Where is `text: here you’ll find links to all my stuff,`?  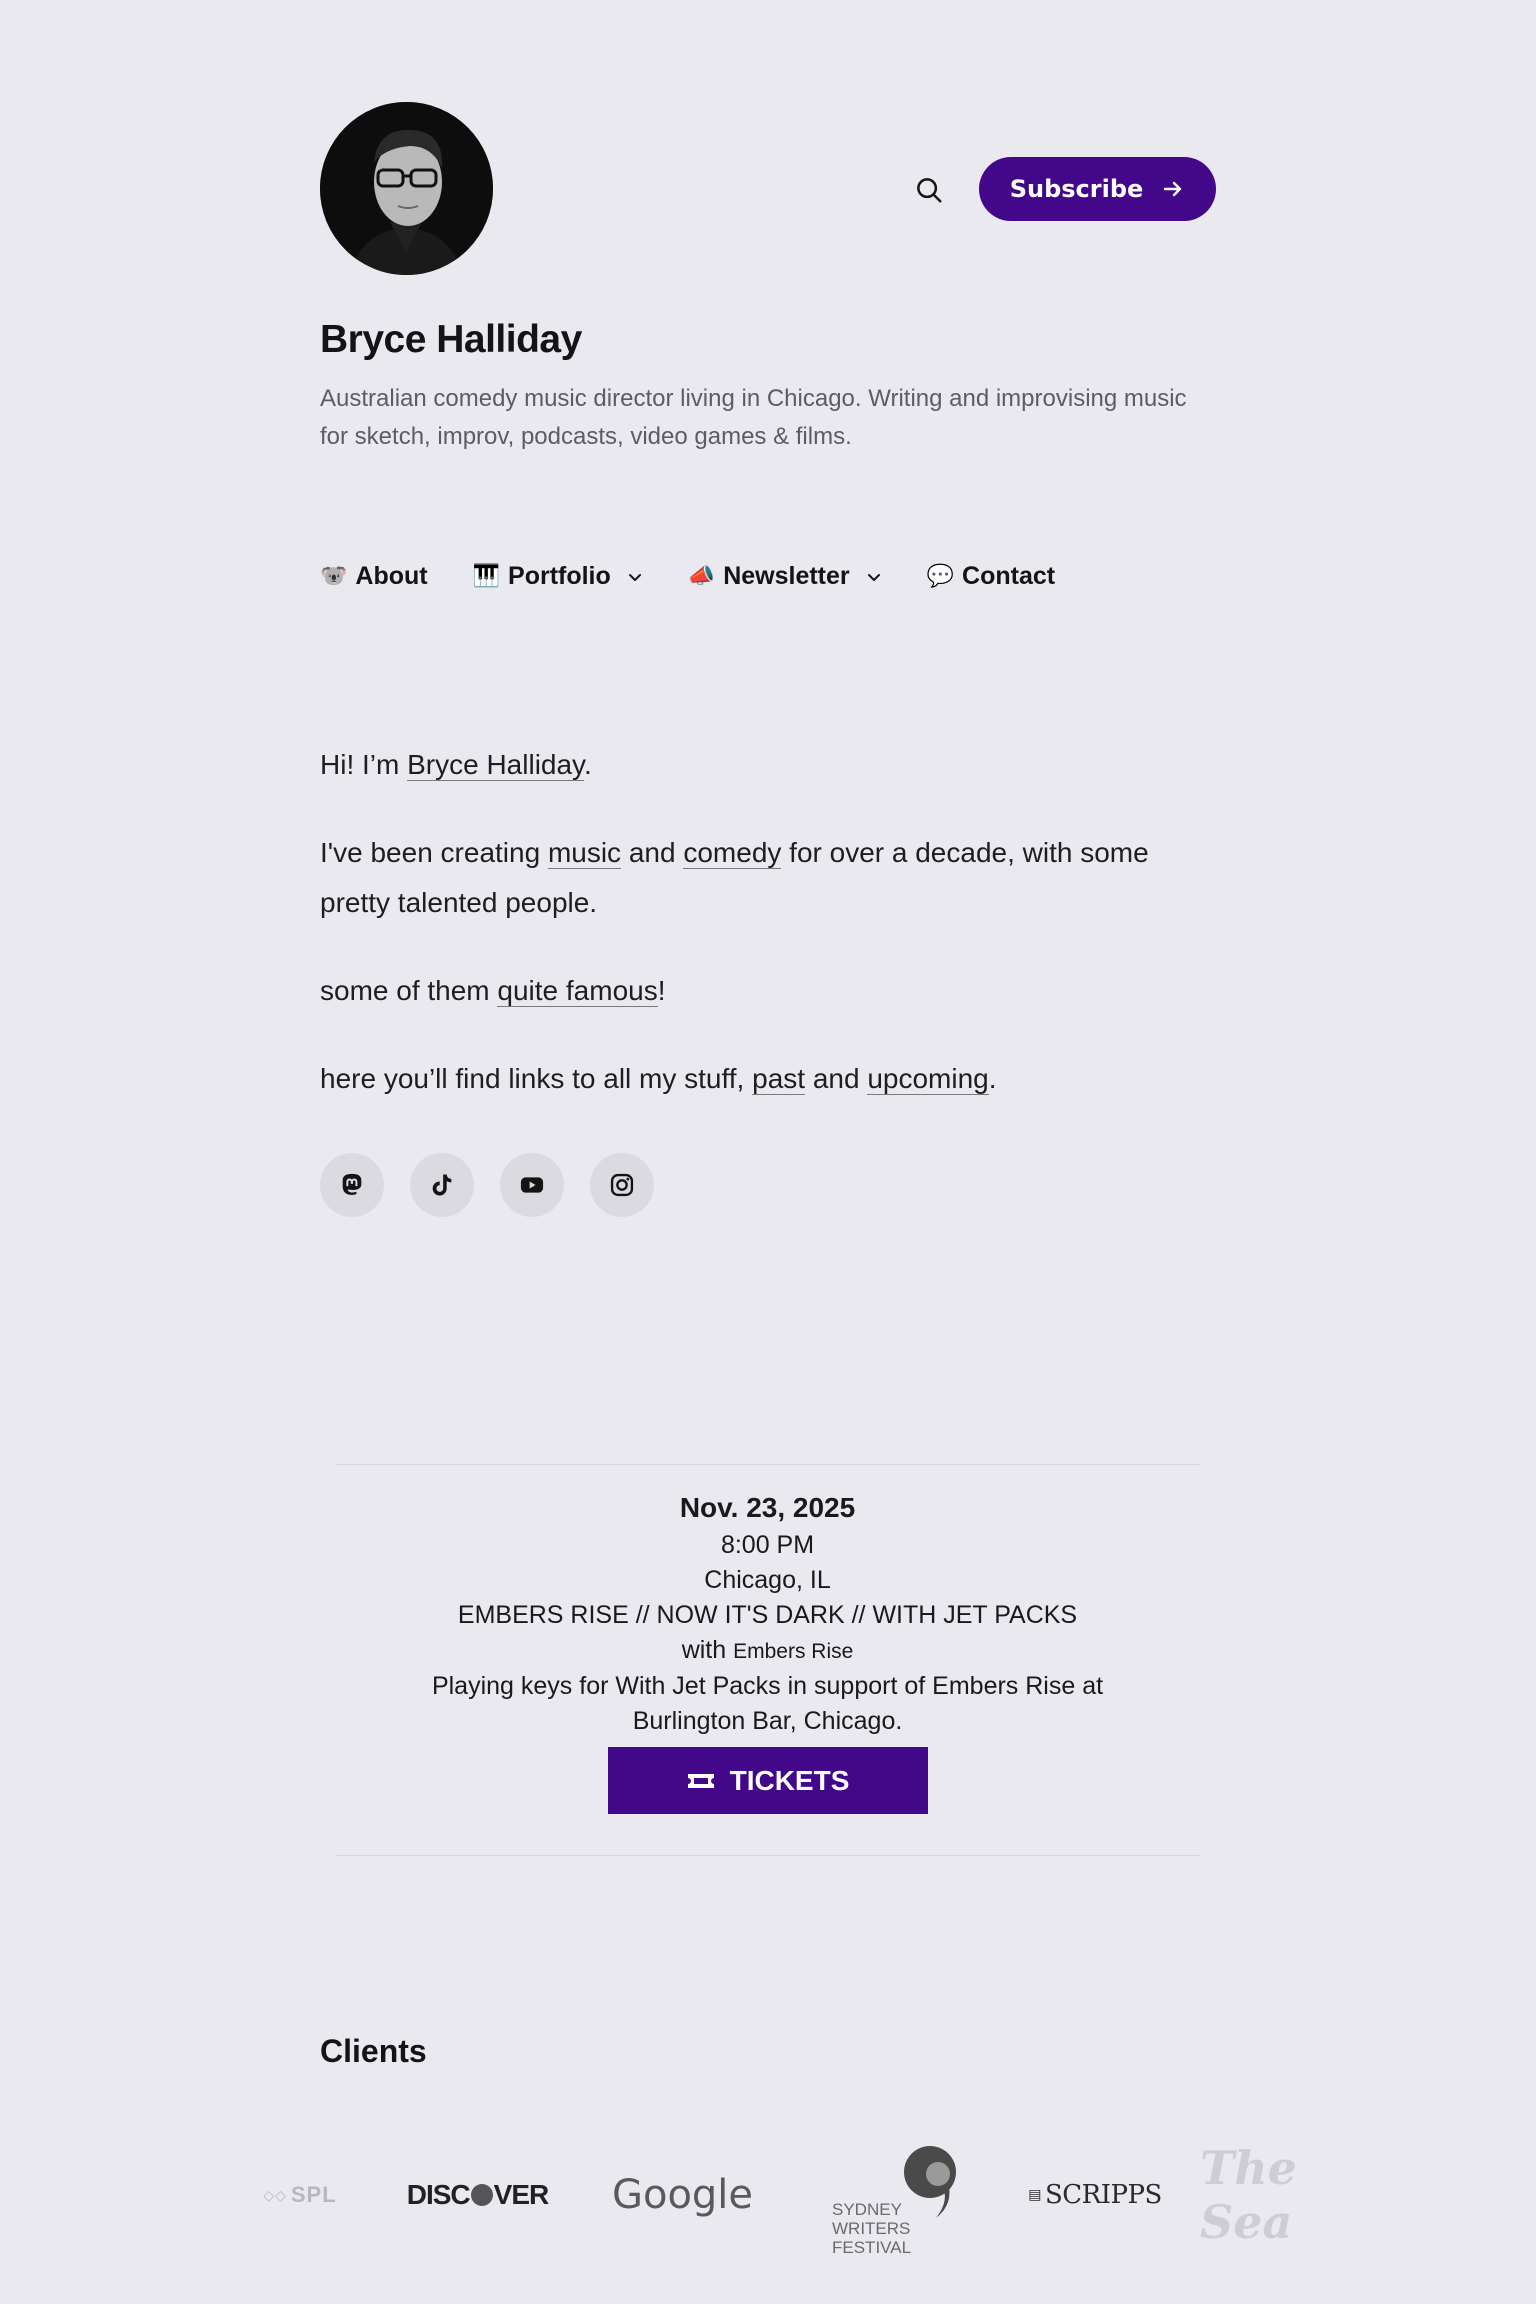
text: here you’ll find links to all my stuff, is located at coordinates (536, 1078).